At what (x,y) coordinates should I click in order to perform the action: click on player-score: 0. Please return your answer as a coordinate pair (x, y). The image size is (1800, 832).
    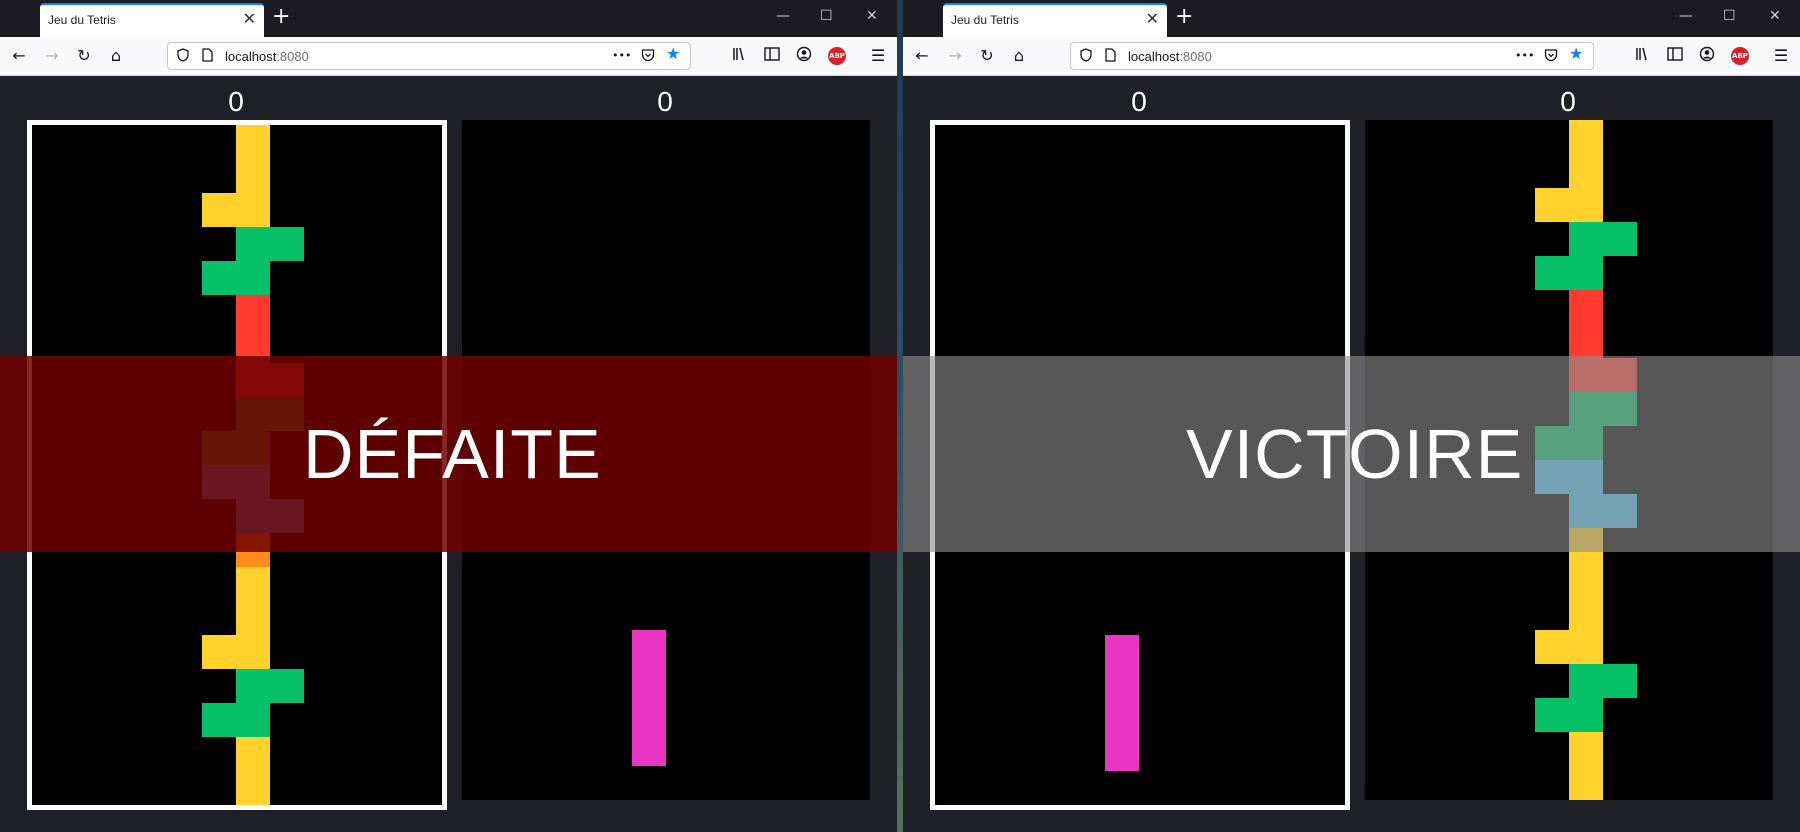
    Looking at the image, I should click on (236, 101).